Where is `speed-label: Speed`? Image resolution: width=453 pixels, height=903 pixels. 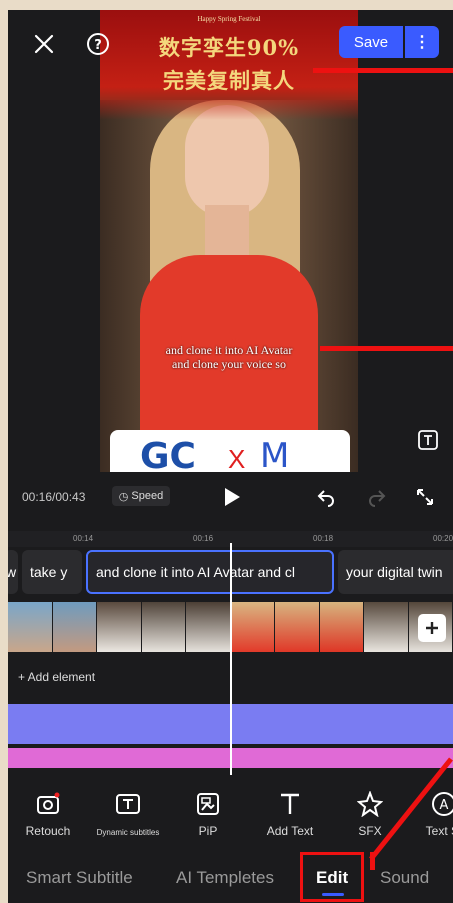
speed-label: Speed is located at coordinates (147, 496).